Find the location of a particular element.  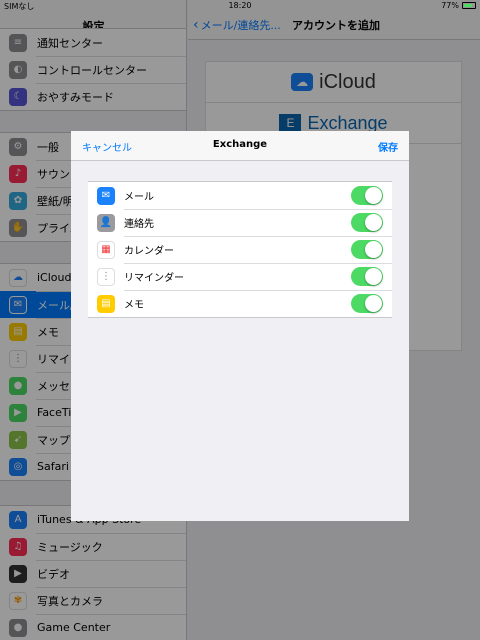

save-button: 保存 is located at coordinates (388, 146).